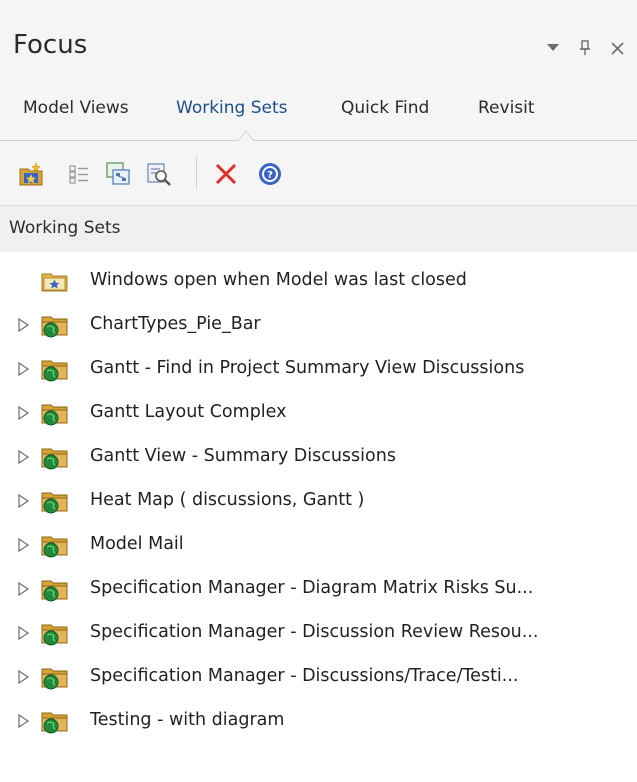 This screenshot has height=782, width=637. Describe the element at coordinates (506, 108) in the screenshot. I see `tab-revisit: Revisit` at that location.